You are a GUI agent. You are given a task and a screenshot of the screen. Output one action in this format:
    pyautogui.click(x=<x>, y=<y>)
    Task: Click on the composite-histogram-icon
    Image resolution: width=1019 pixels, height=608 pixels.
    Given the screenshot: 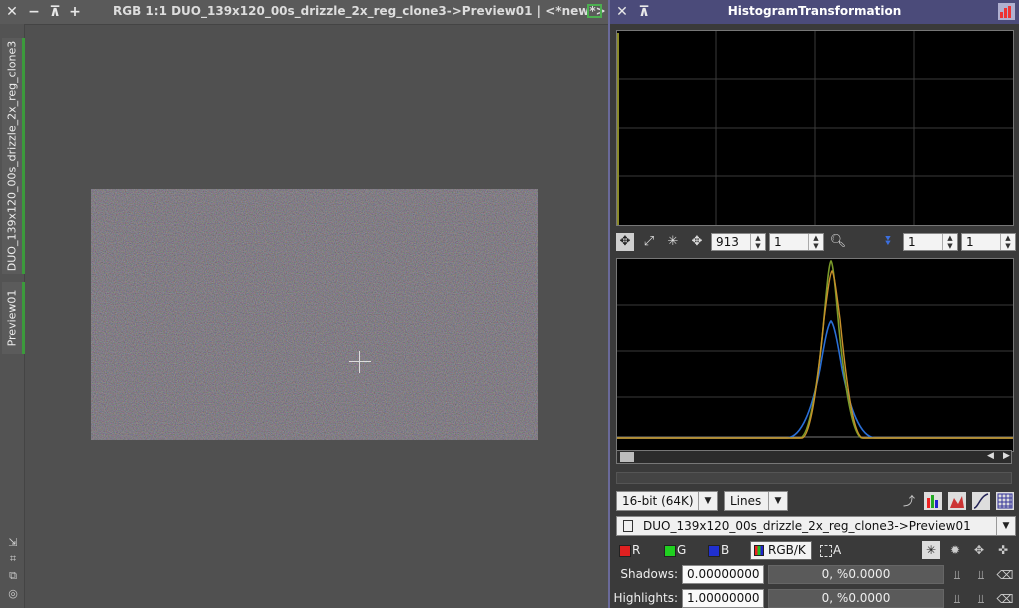 What is the action you would take?
    pyautogui.click(x=957, y=501)
    